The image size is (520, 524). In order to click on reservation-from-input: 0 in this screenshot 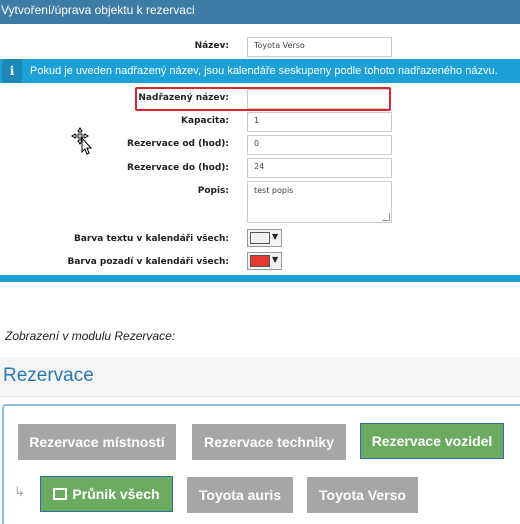, I will do `click(319, 145)`.